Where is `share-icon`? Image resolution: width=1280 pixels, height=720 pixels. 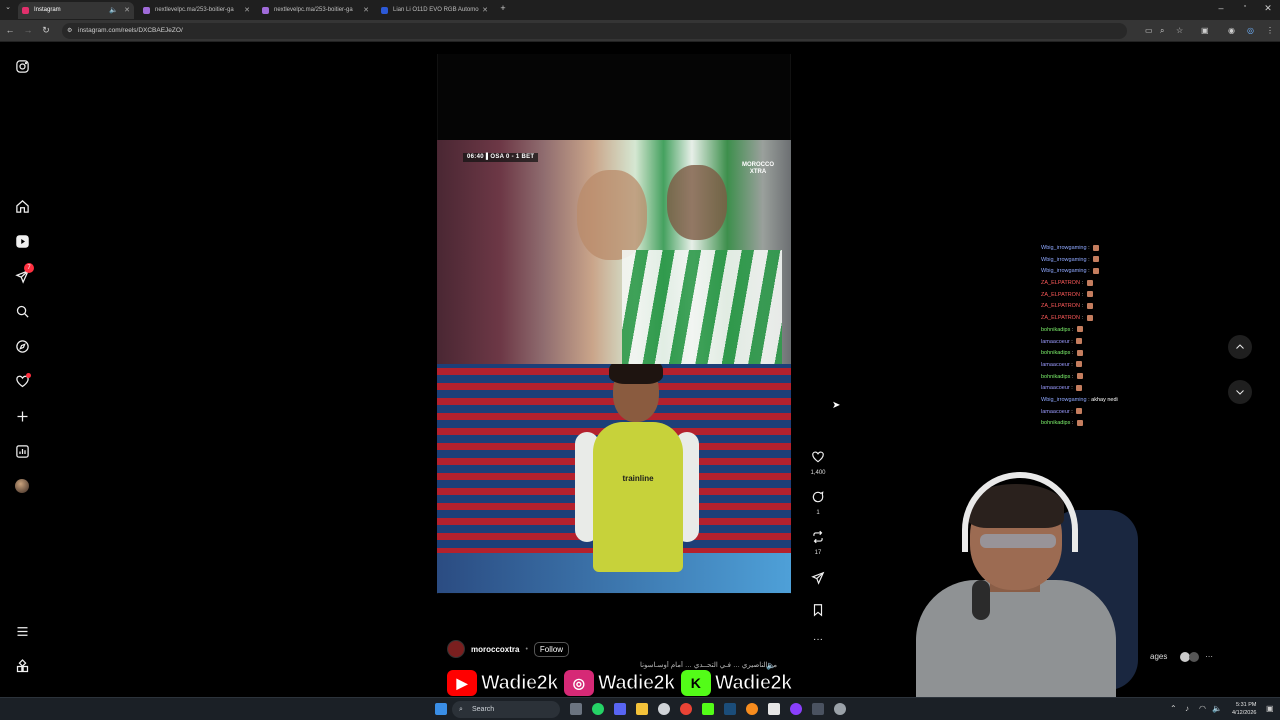 share-icon is located at coordinates (818, 578).